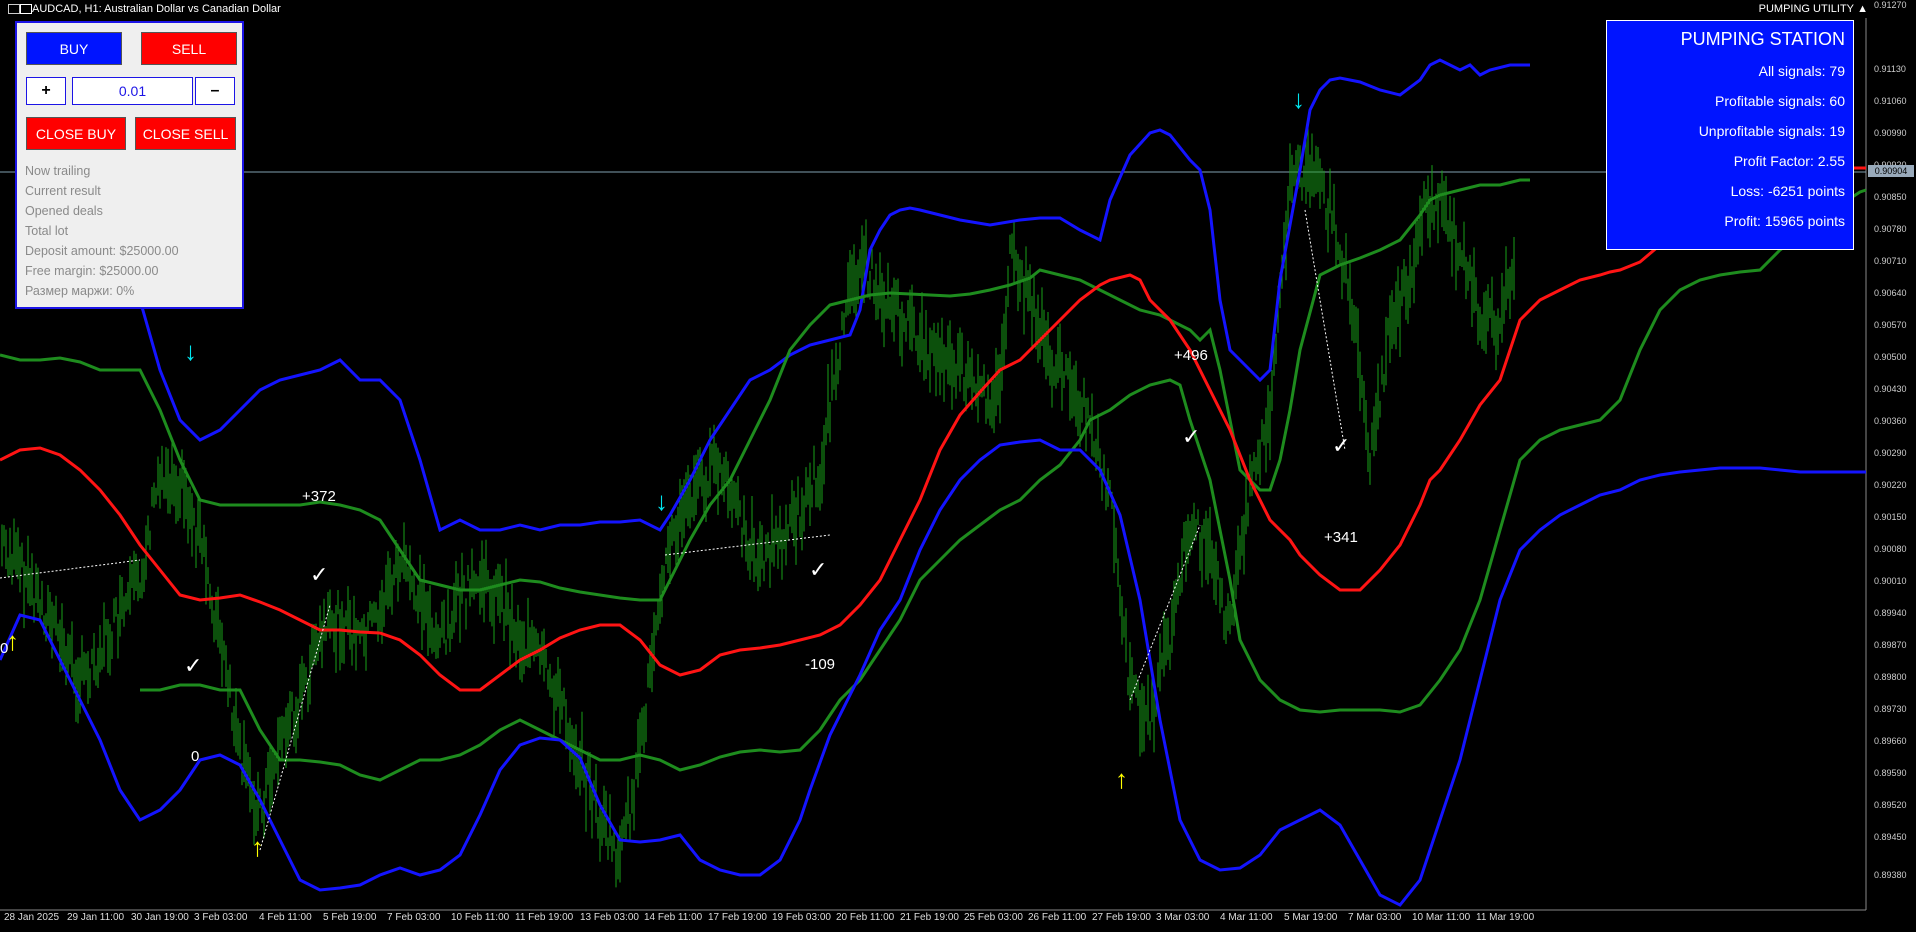 The width and height of the screenshot is (1916, 932). Describe the element at coordinates (1890, 133) in the screenshot. I see `price-tick: 0.90990` at that location.